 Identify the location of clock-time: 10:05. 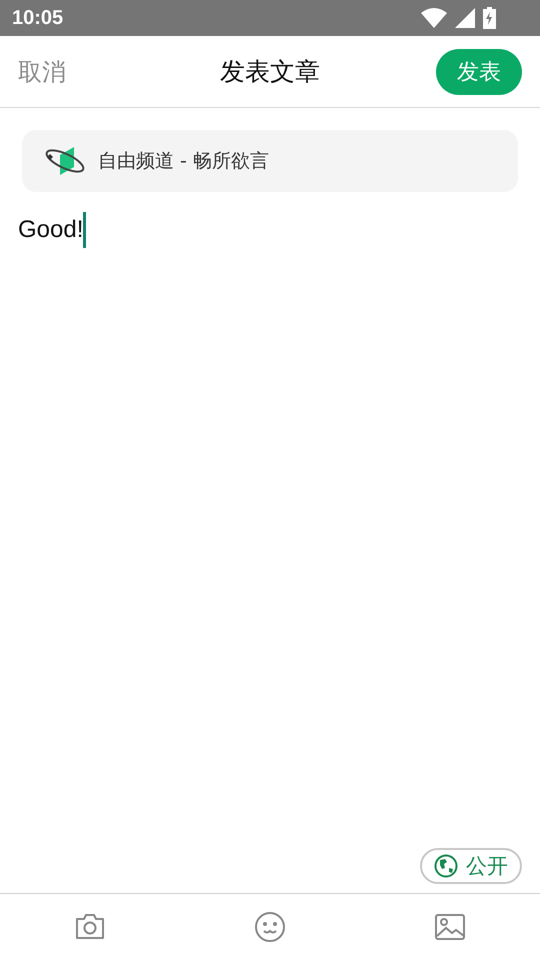
(38, 18).